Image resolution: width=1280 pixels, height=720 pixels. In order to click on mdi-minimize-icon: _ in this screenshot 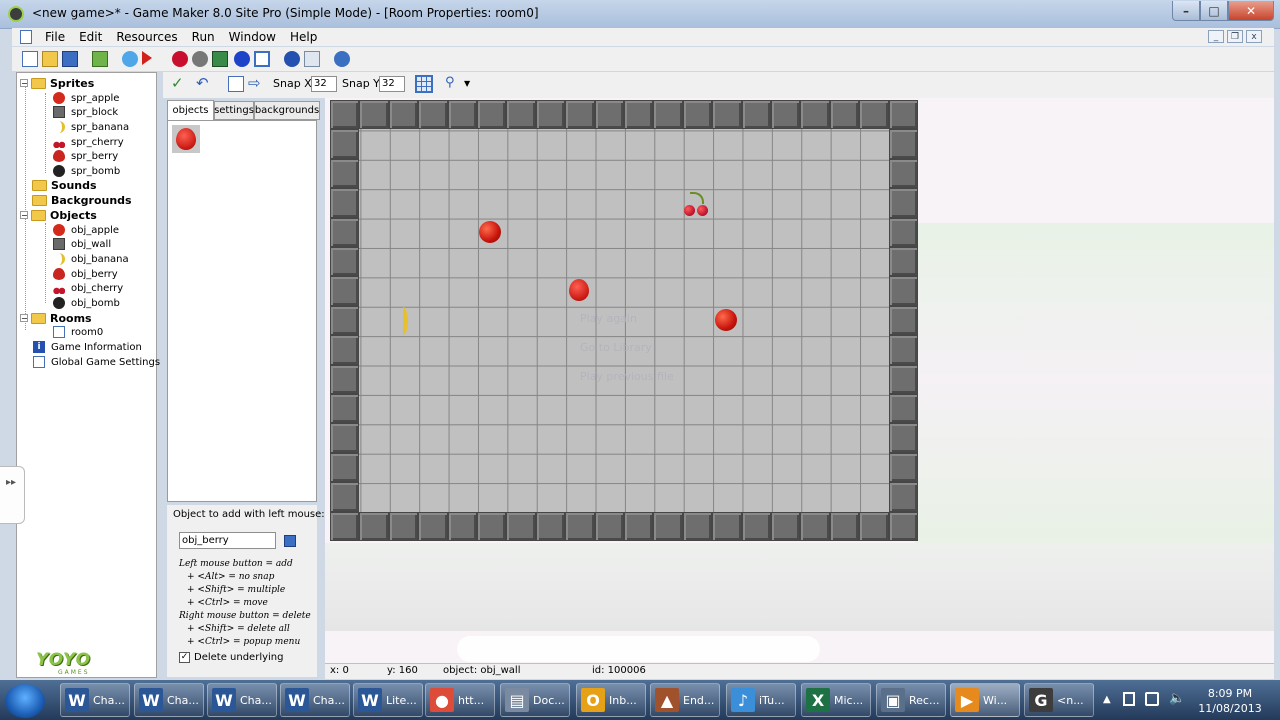, I will do `click(1216, 36)`.